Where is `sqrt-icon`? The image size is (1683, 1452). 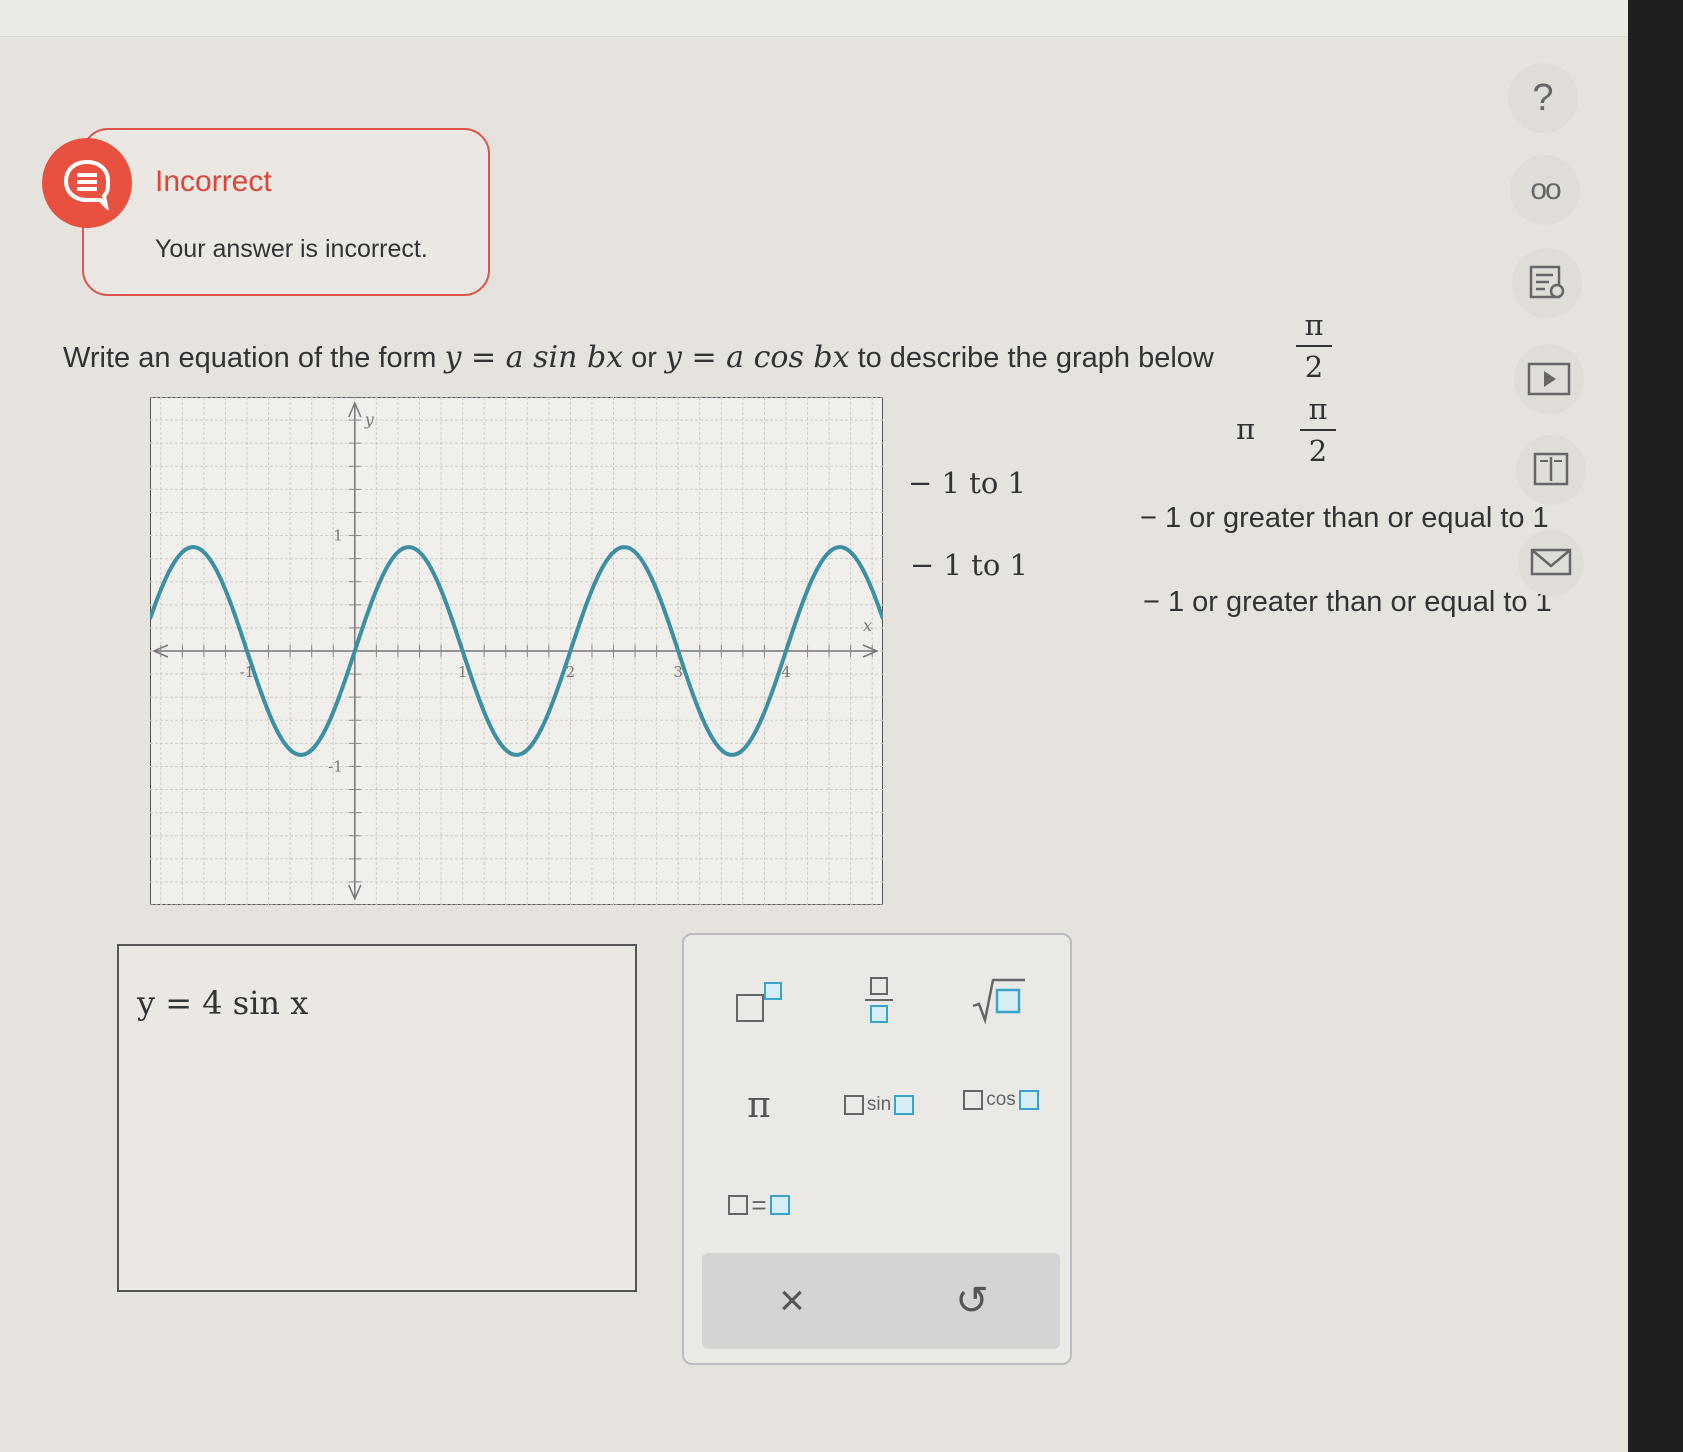
sqrt-icon is located at coordinates (998, 1001).